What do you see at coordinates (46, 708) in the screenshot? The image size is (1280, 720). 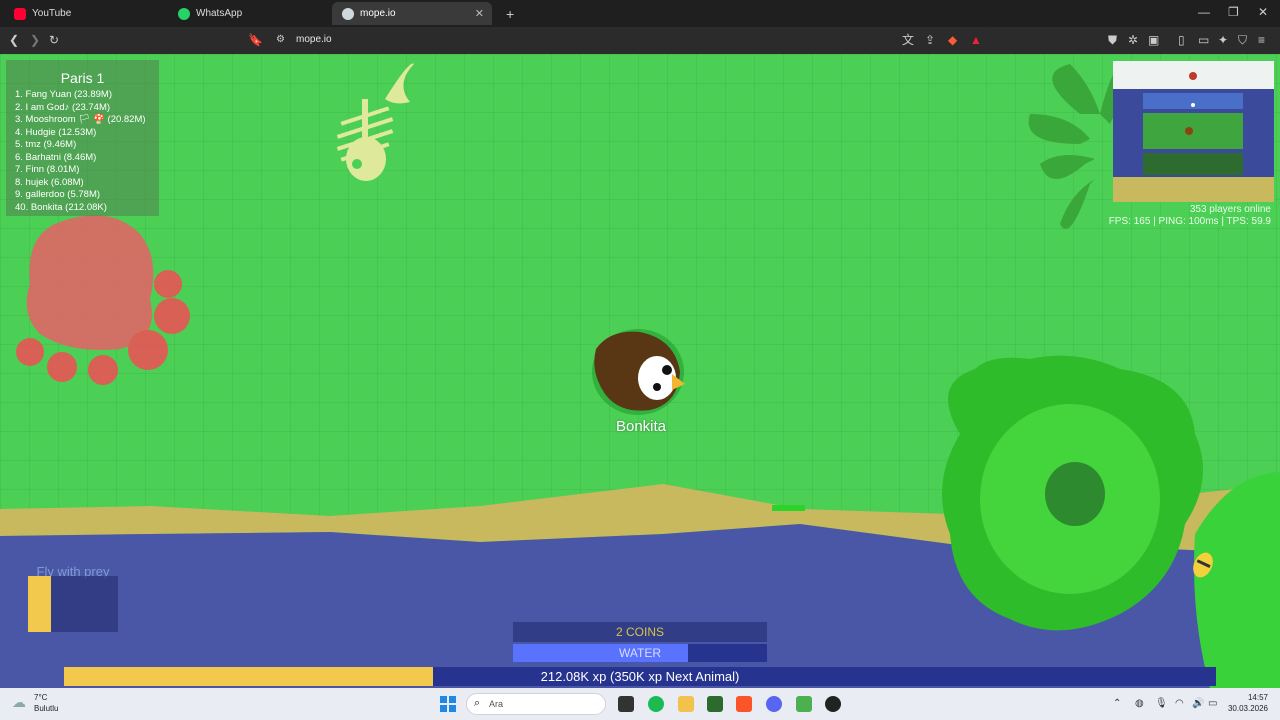 I see `weather-desc: Bulutlu` at bounding box center [46, 708].